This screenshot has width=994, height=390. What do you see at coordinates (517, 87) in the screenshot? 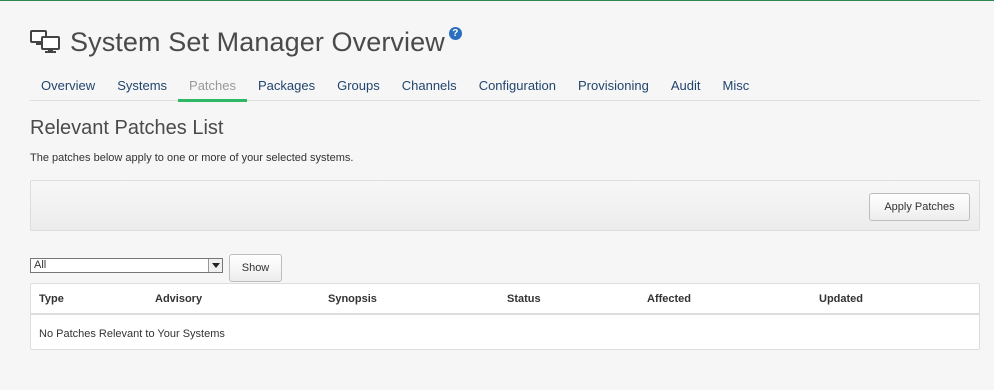
I see `tab-configuration: Configuration` at bounding box center [517, 87].